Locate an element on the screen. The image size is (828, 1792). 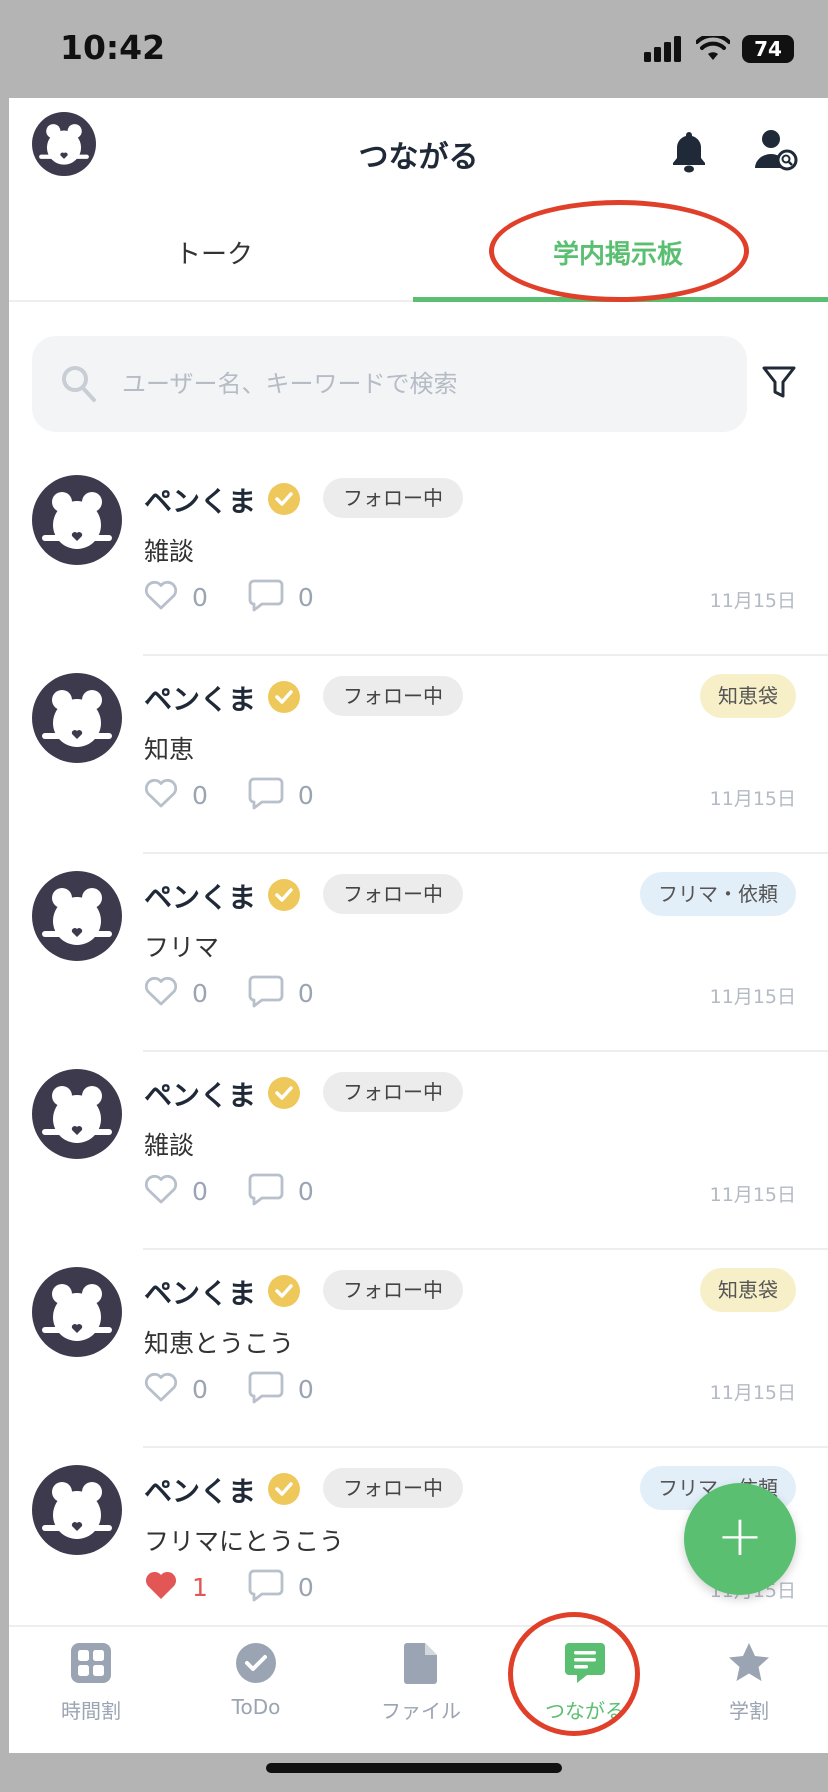
new-post-button: + is located at coordinates (740, 1539).